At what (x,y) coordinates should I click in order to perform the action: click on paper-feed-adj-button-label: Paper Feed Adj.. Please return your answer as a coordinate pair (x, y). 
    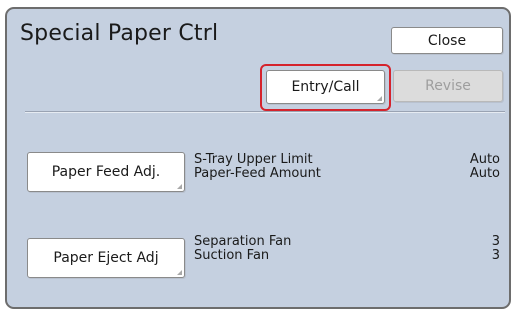
    Looking at the image, I should click on (106, 172).